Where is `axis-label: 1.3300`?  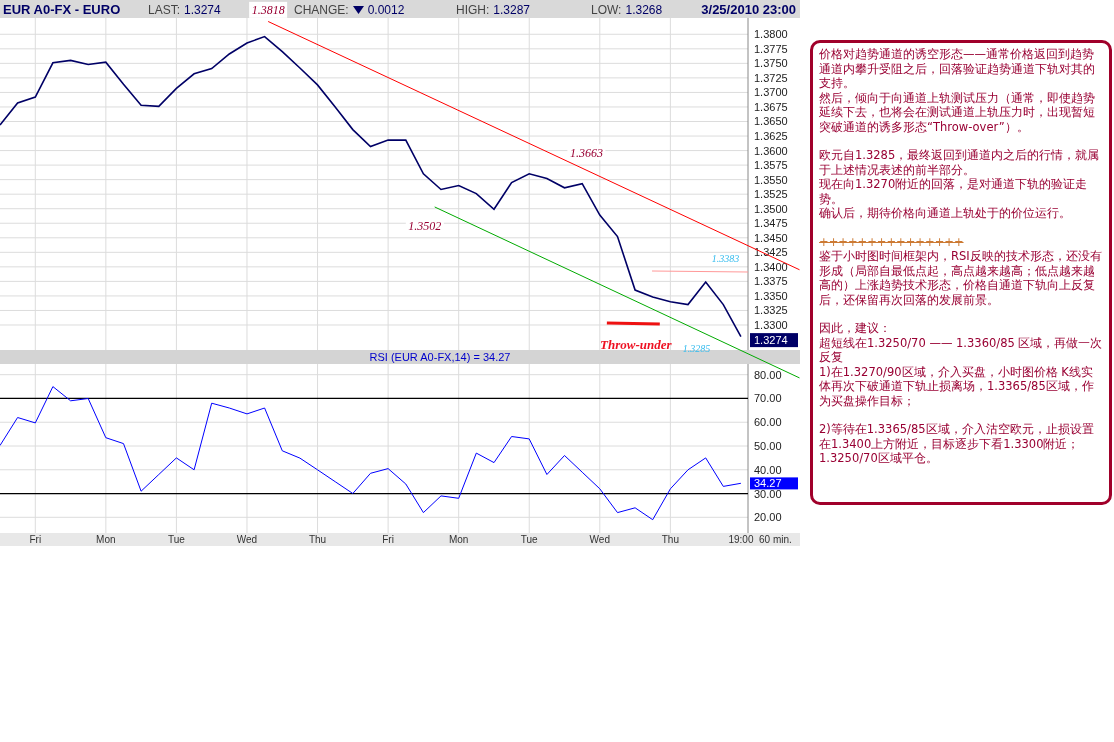 axis-label: 1.3300 is located at coordinates (771, 325).